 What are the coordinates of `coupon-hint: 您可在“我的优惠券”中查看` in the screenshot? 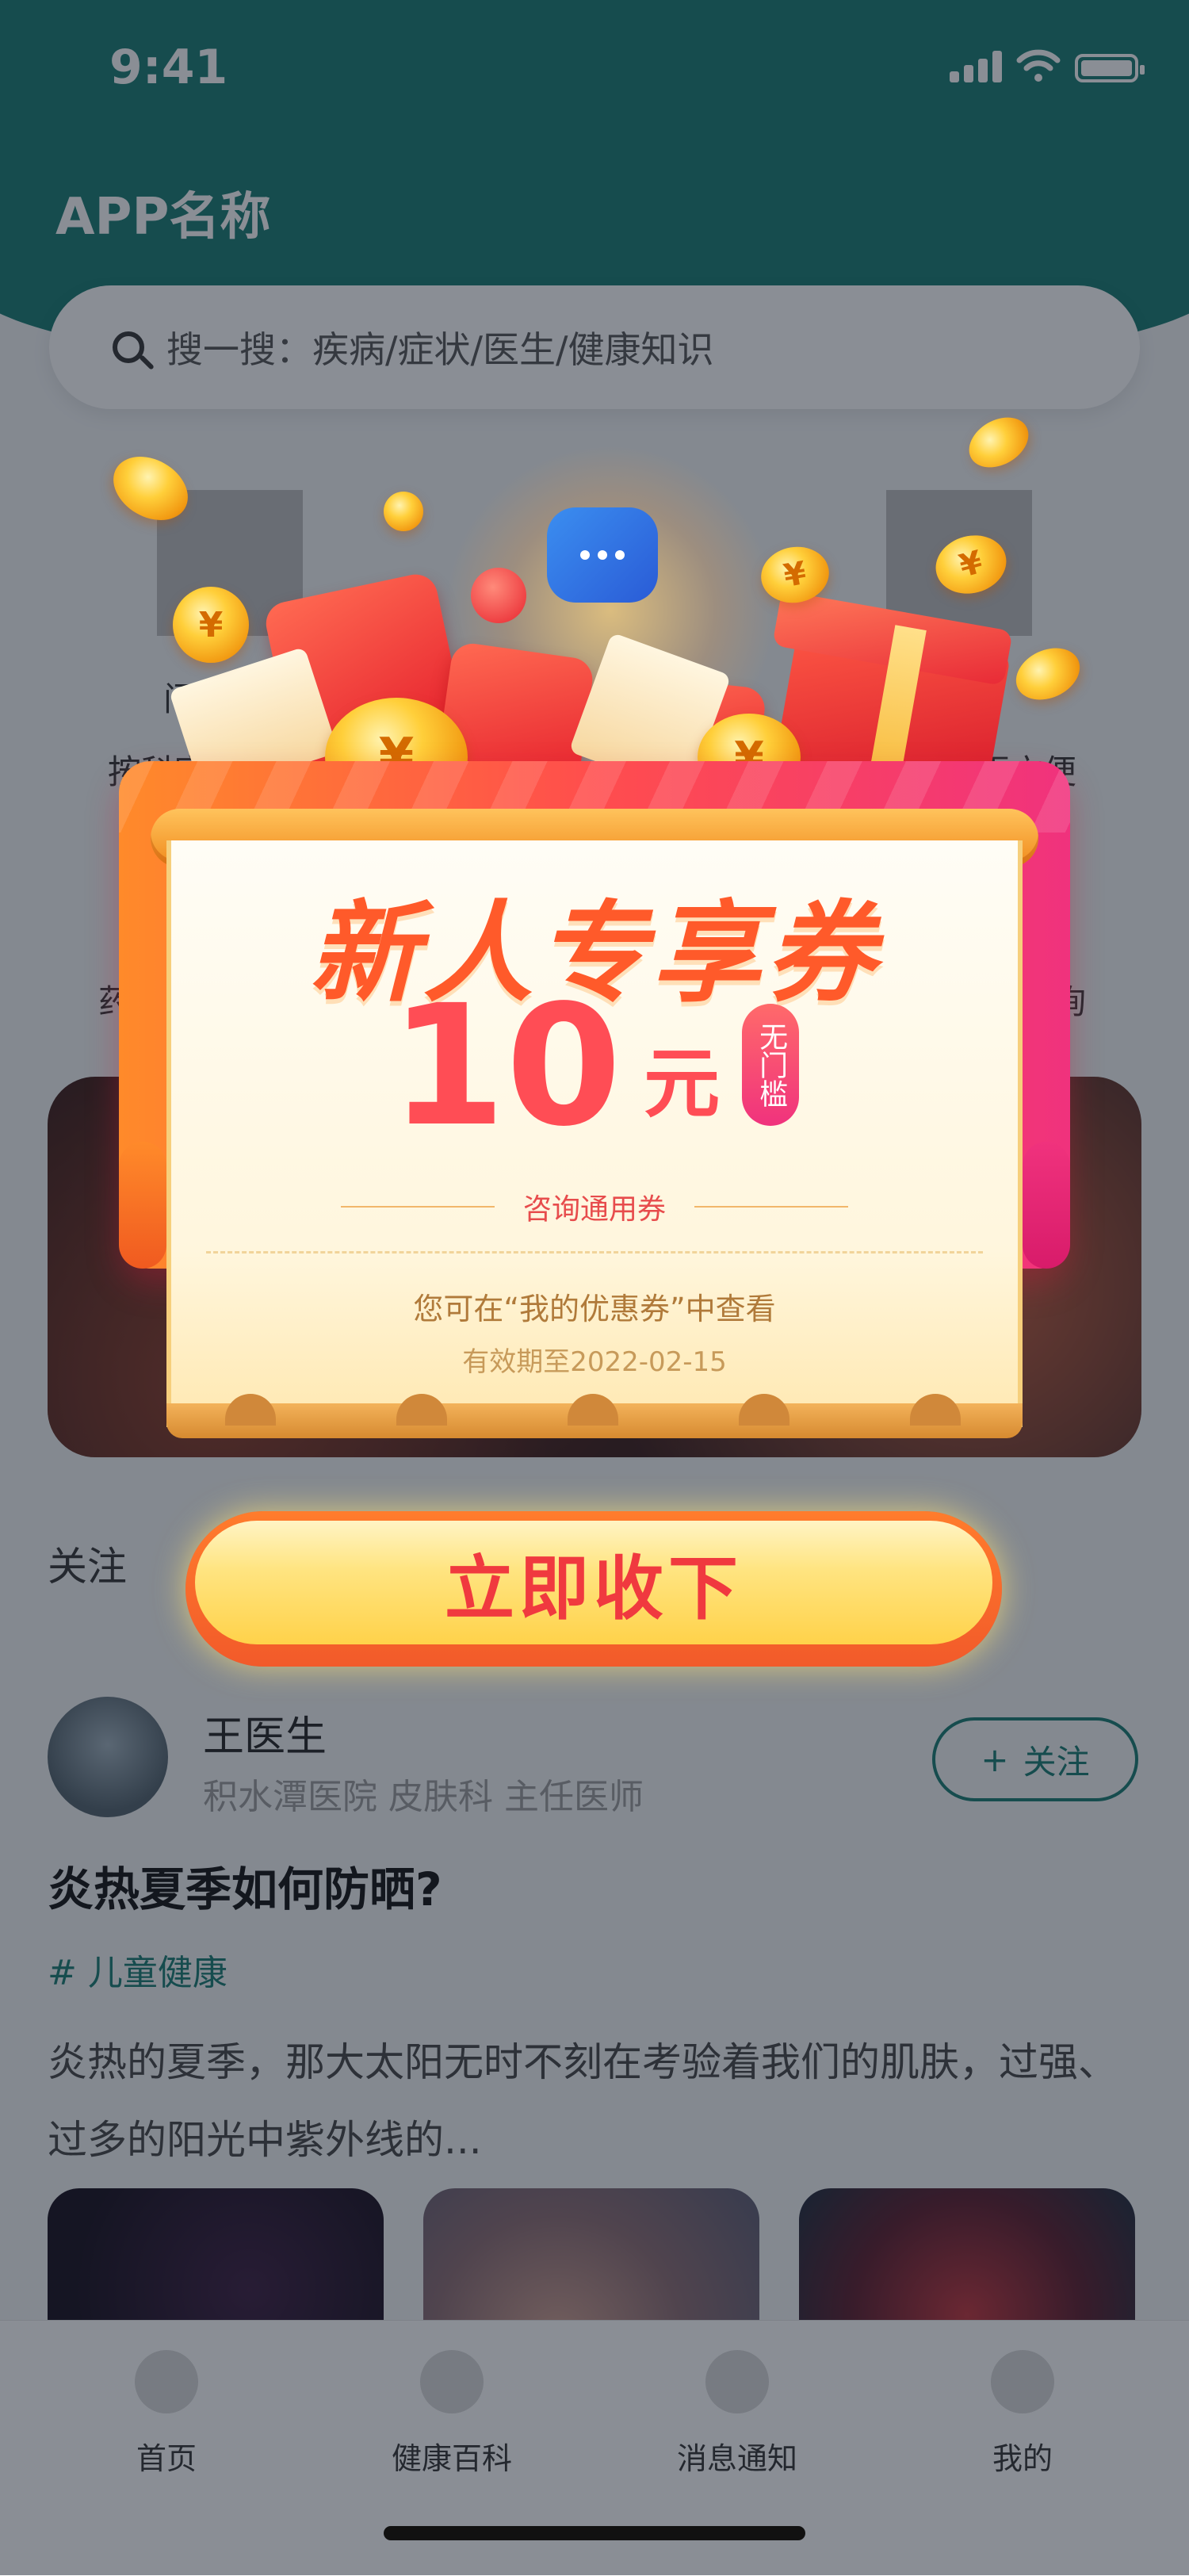 It's located at (594, 1309).